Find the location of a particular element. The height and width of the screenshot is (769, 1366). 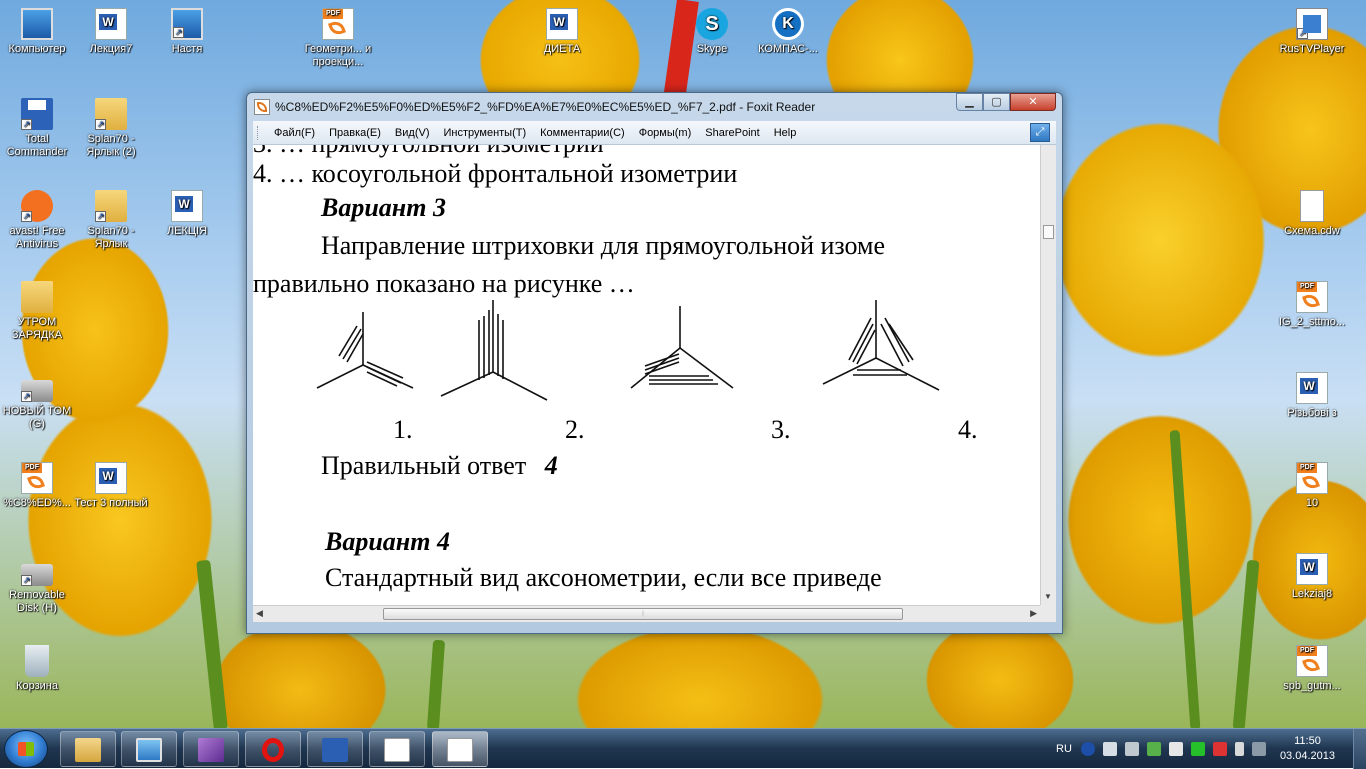

volume-icon is located at coordinates (1219, 749).